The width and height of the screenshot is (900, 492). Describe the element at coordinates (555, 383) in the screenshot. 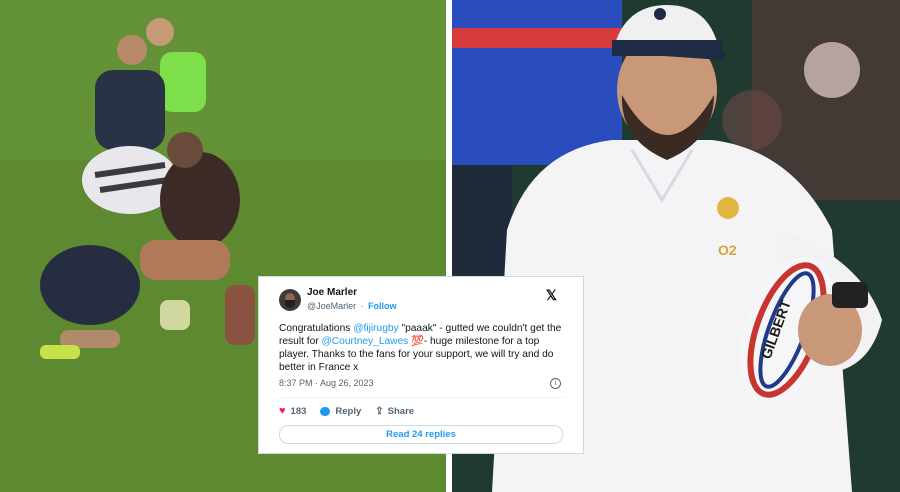

I see `info-icon: i` at that location.